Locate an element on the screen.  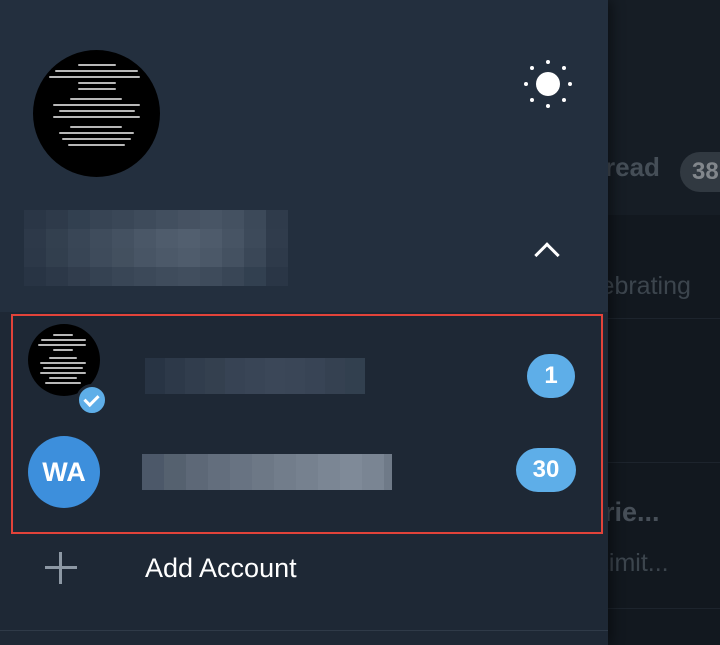
add-account-button: Add Account is located at coordinates (304, 568).